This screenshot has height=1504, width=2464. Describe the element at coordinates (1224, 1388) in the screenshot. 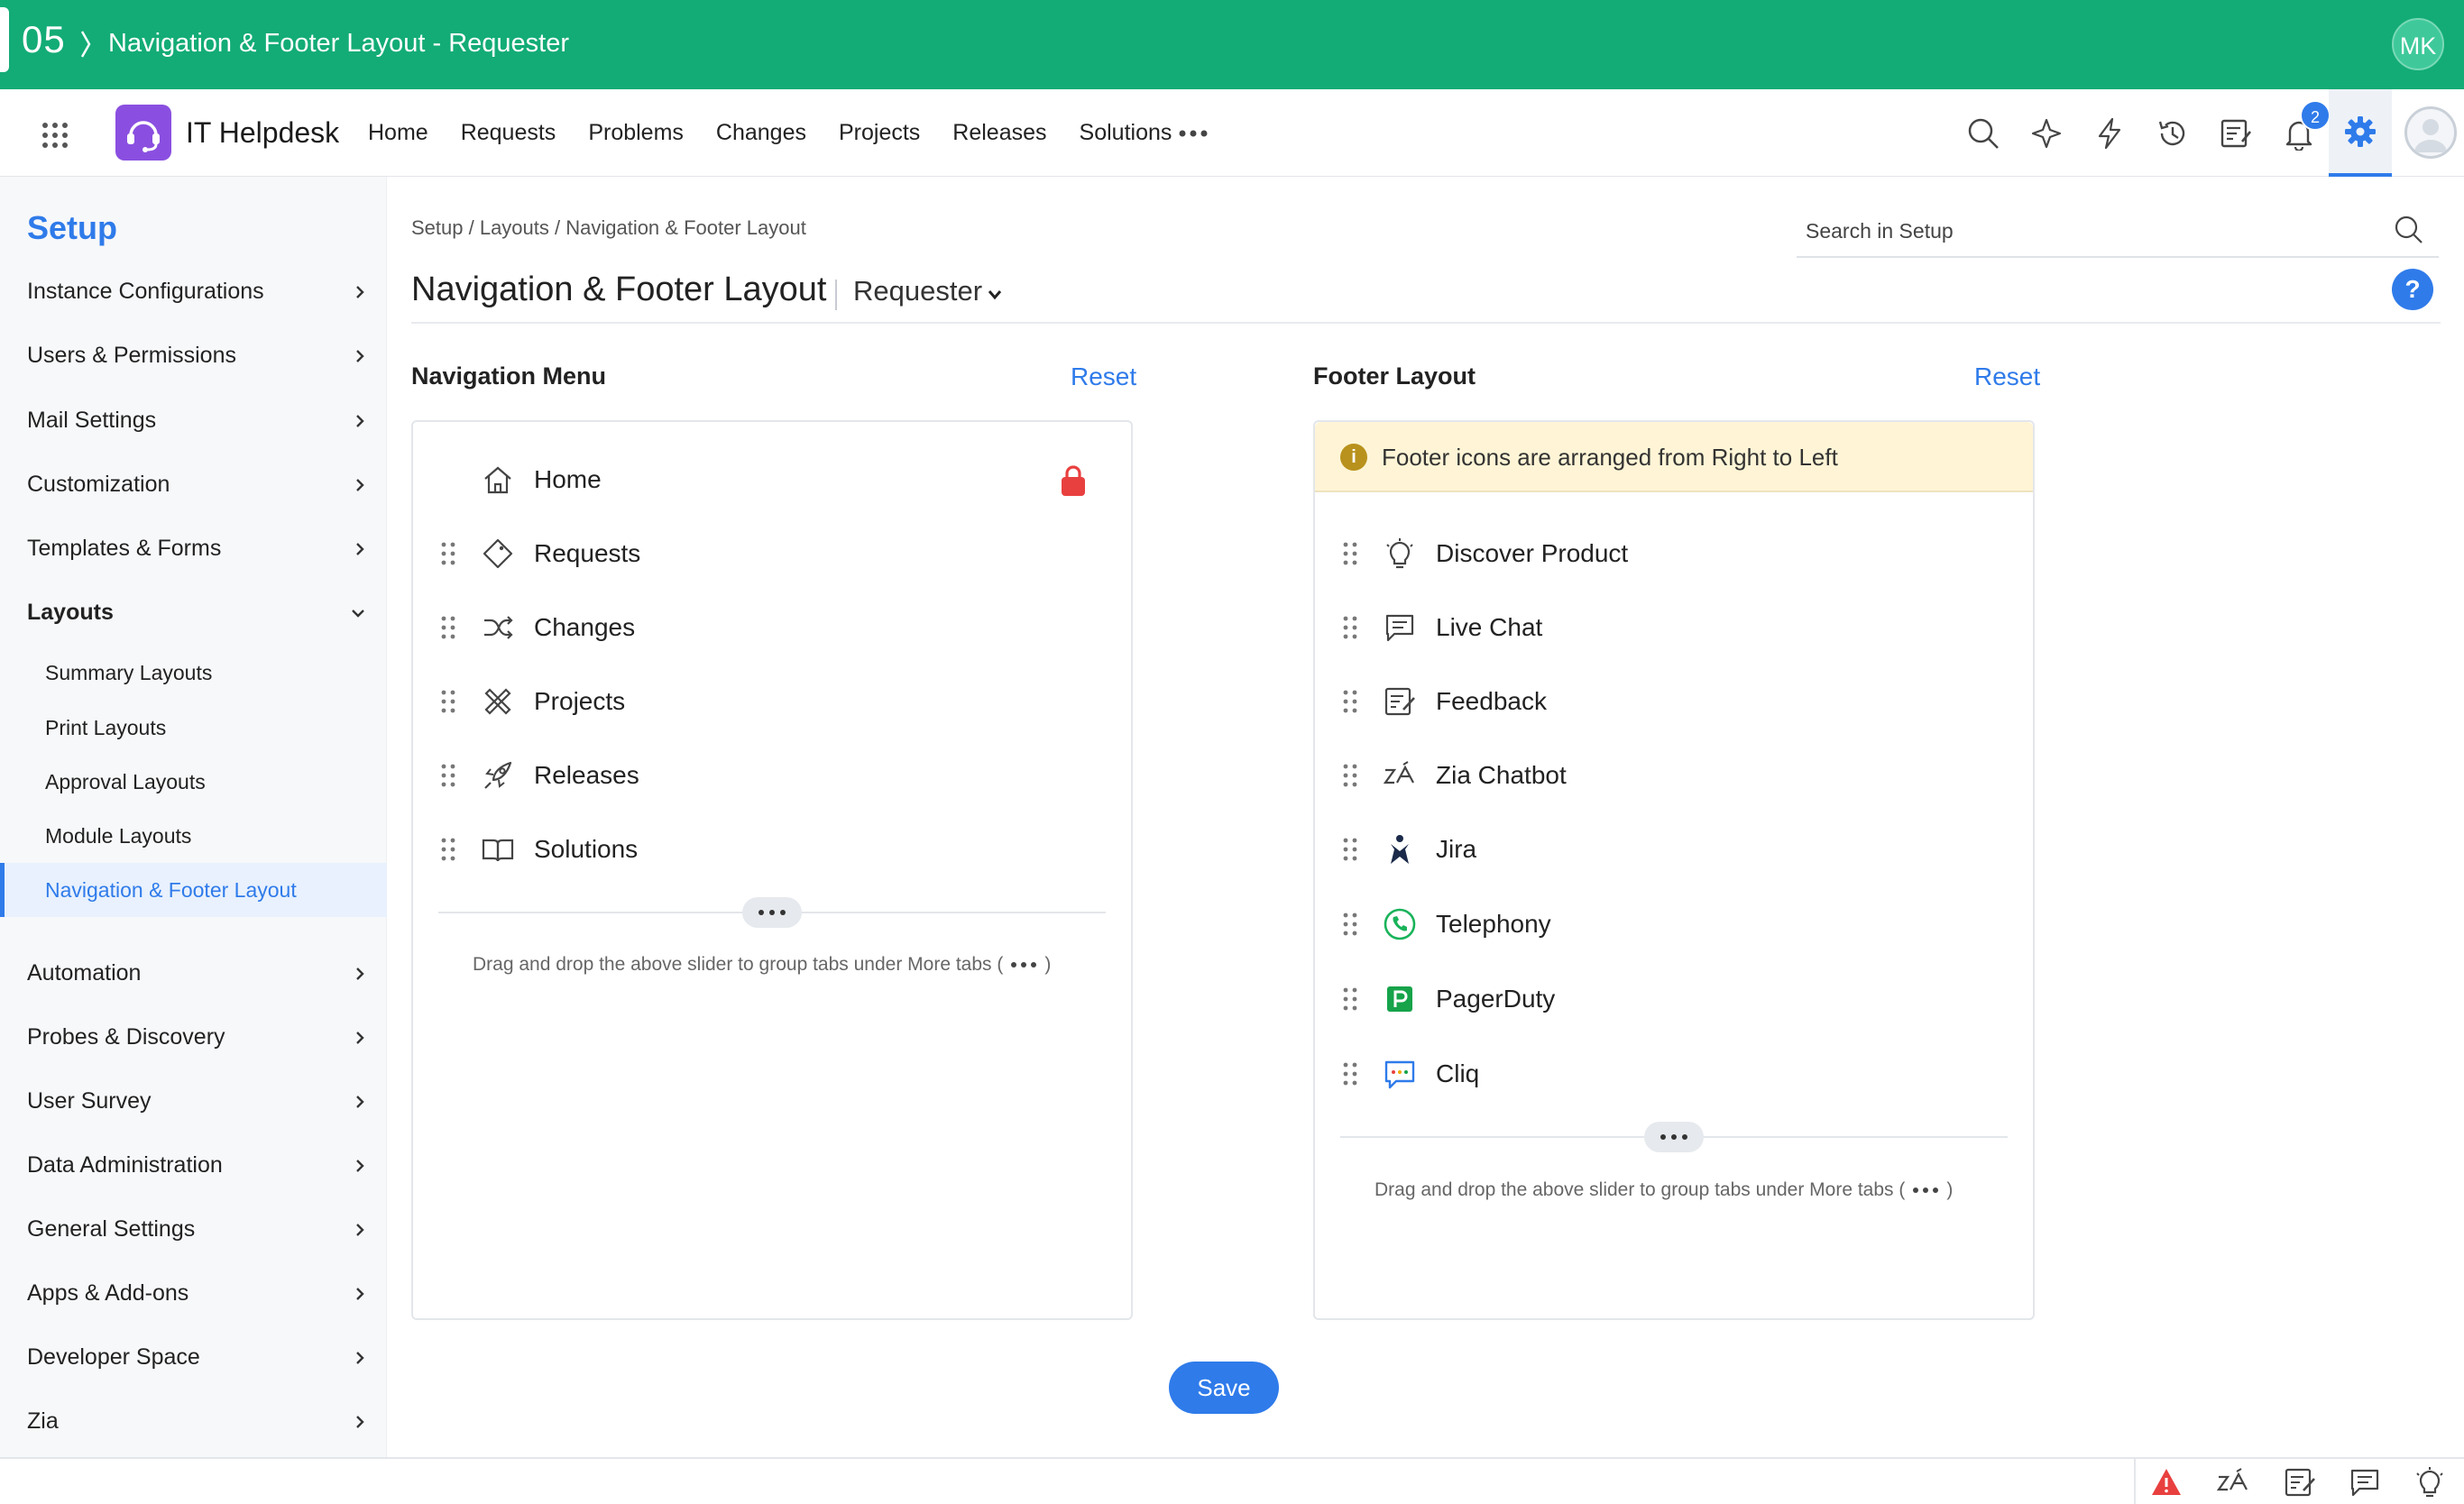

I see `save-button: Save` at that location.